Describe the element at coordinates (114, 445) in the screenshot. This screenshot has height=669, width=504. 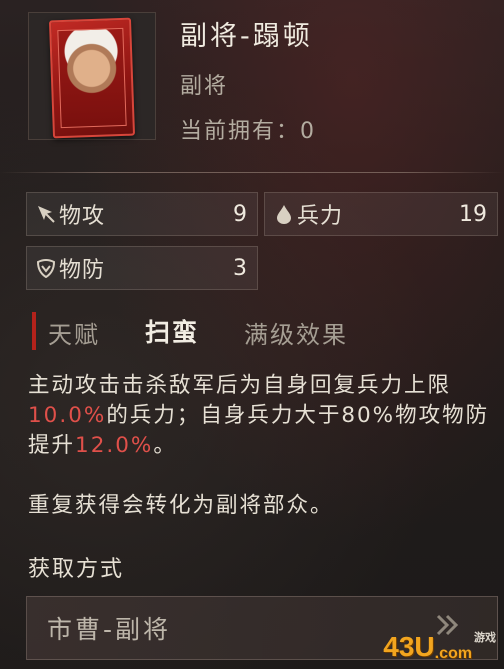
I see `desc-highlight: 12.0%` at that location.